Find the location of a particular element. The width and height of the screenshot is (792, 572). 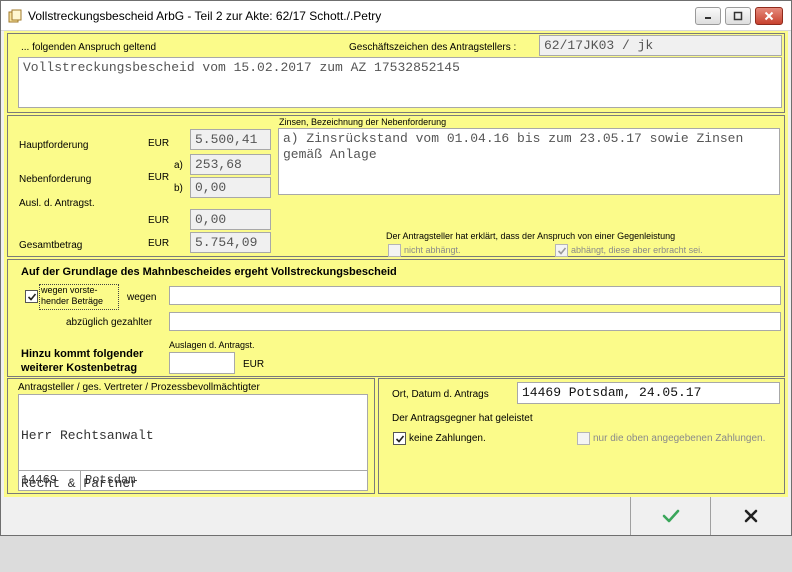

nebenforderung-label: Nebenforderung is located at coordinates (55, 179).